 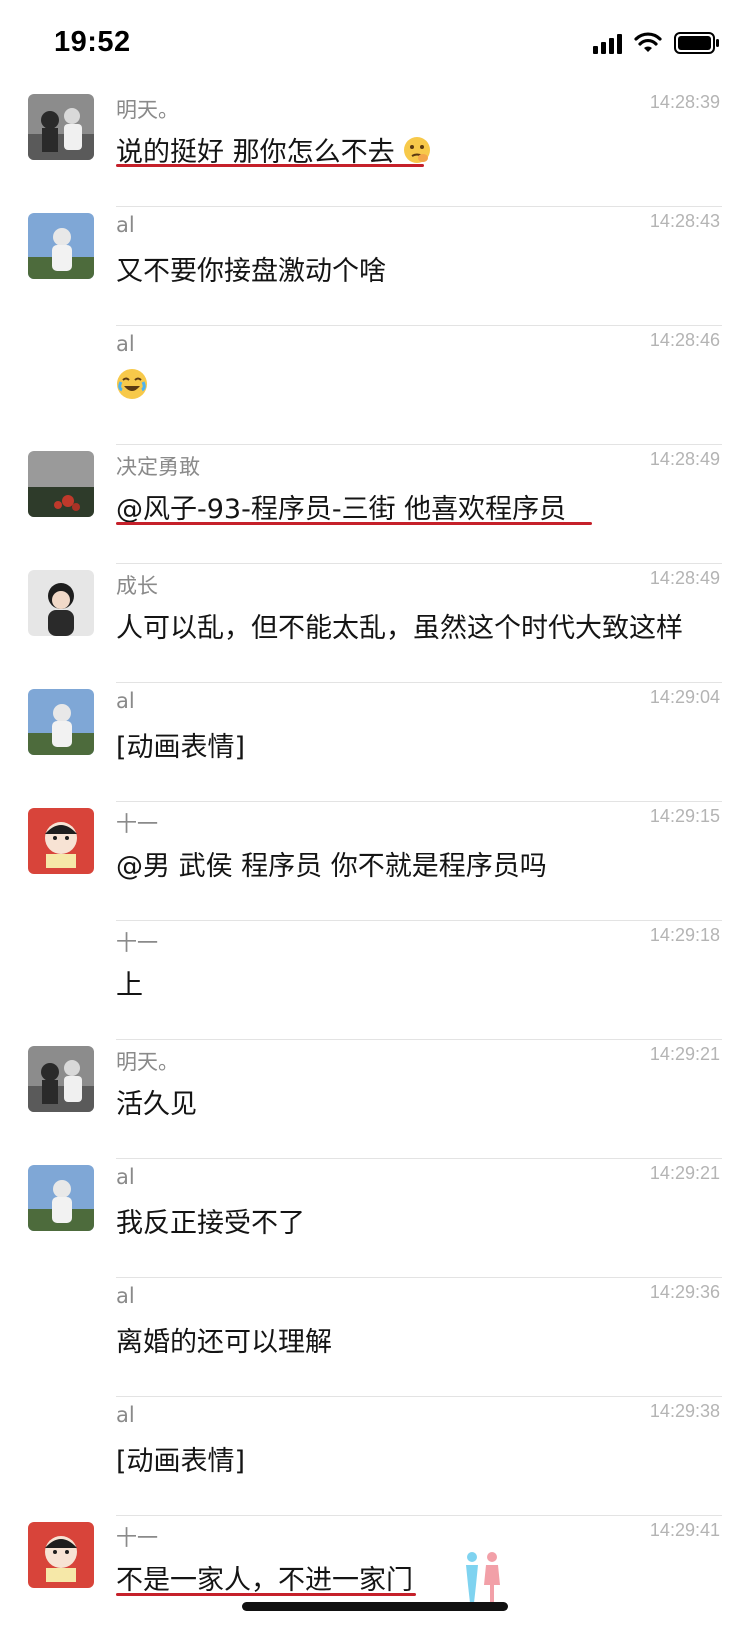 I want to click on message-text, so click(x=132, y=387).